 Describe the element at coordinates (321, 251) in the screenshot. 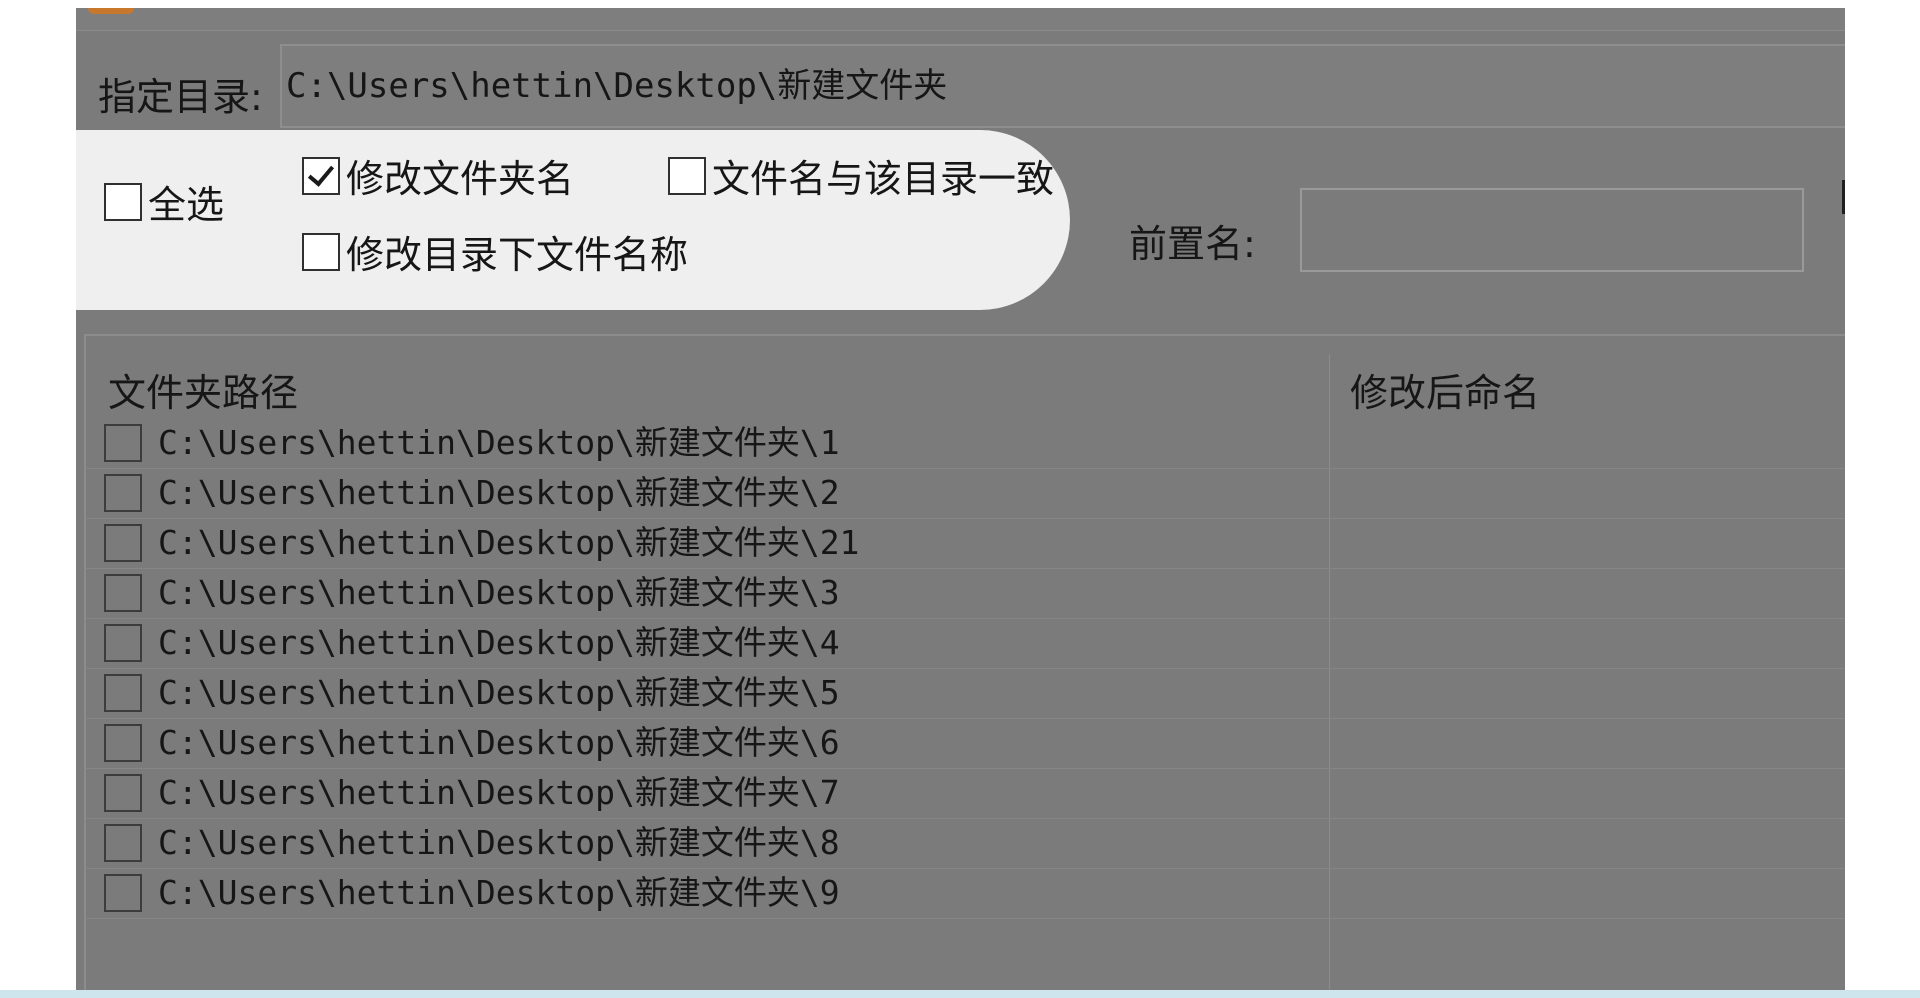

I see `rename-files-checkbox` at that location.